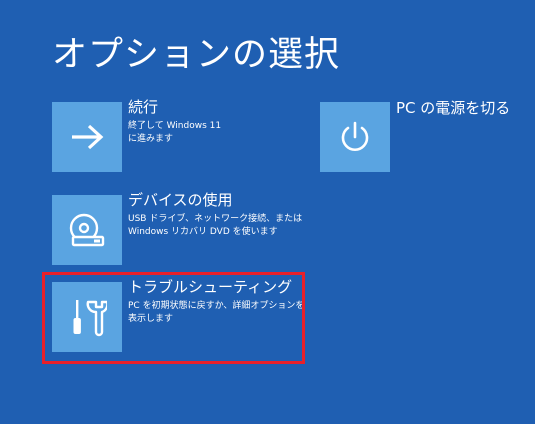 The height and width of the screenshot is (424, 535). I want to click on continue-tile, so click(87, 137).